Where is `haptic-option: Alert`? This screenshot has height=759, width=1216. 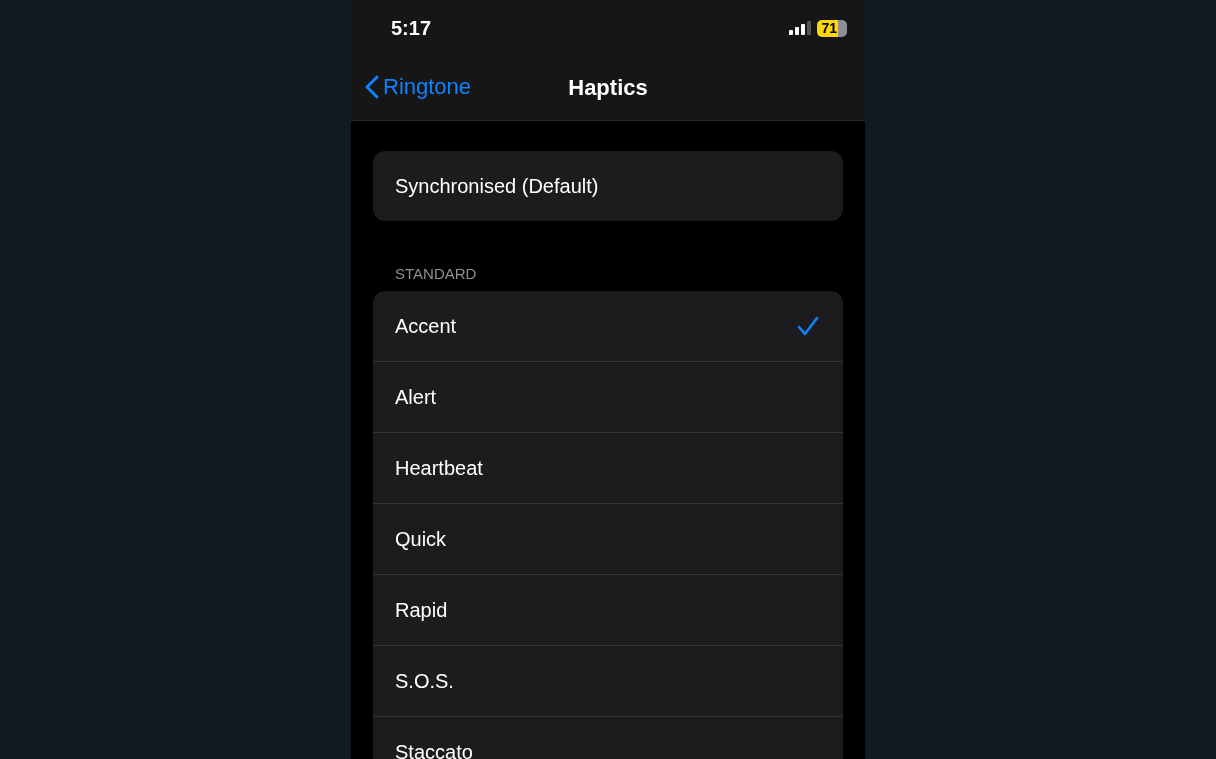
haptic-option: Alert is located at coordinates (608, 397).